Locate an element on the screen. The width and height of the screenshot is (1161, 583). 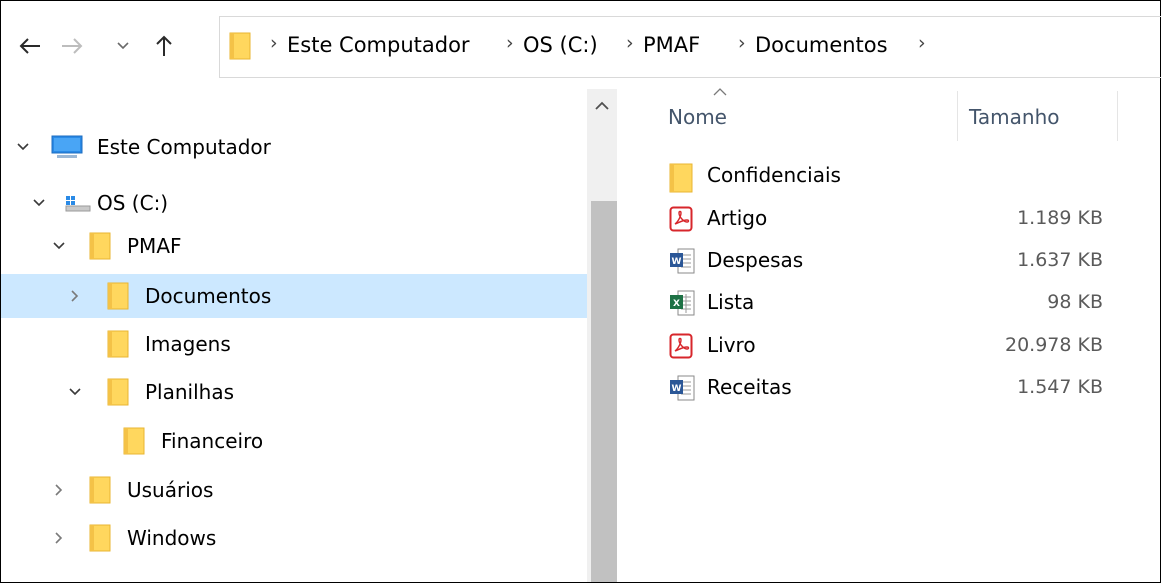
back-button is located at coordinates (30, 46).